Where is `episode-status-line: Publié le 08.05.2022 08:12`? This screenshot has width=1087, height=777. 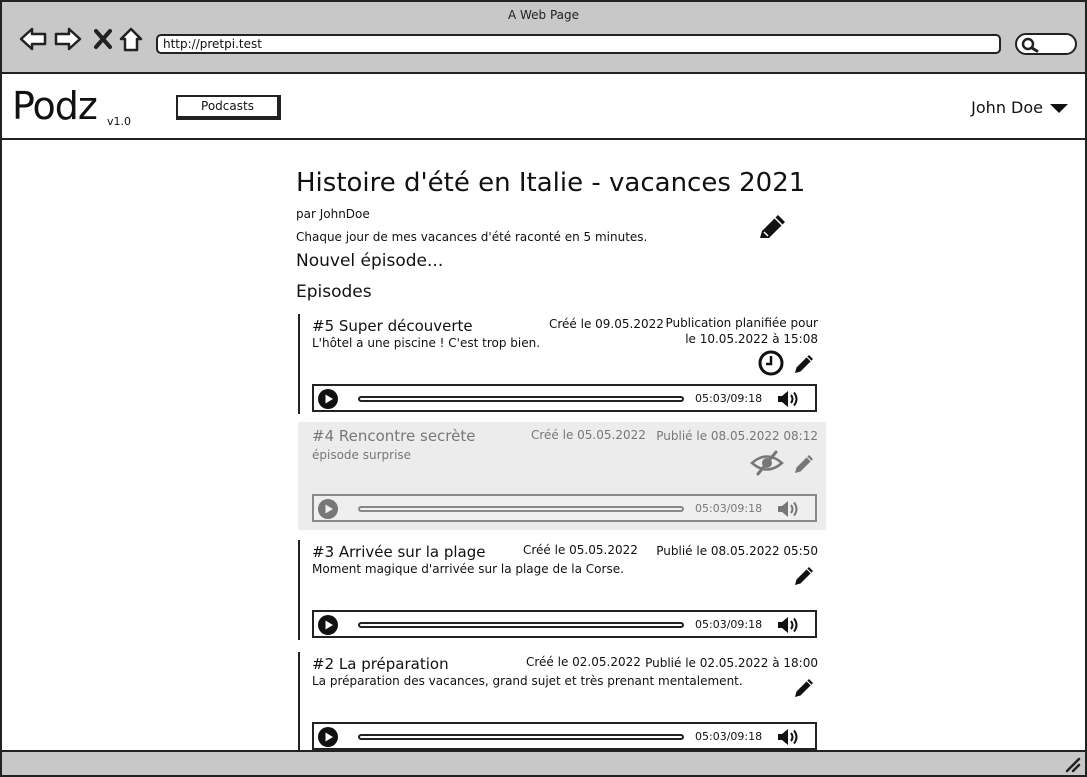
episode-status-line: Publié le 08.05.2022 08:12 is located at coordinates (737, 436).